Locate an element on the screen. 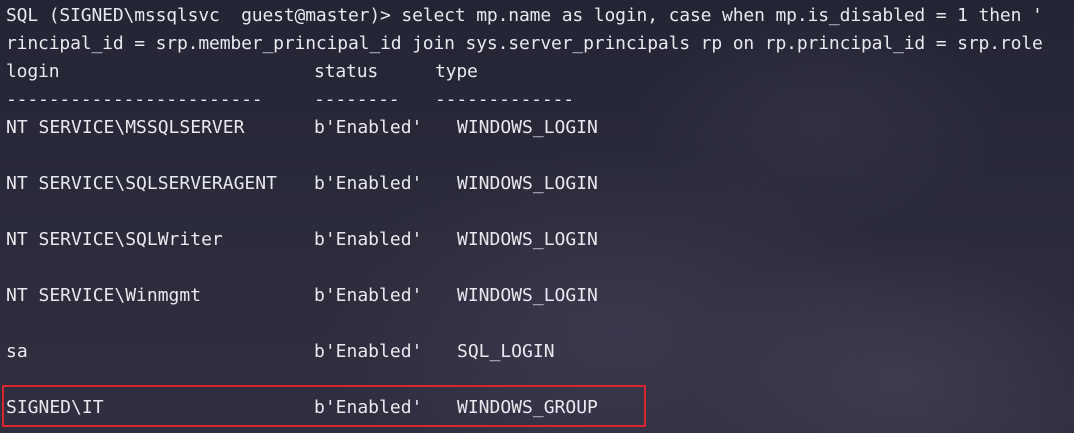  row-login: NT SERVICE\SQLWriter is located at coordinates (114, 239).